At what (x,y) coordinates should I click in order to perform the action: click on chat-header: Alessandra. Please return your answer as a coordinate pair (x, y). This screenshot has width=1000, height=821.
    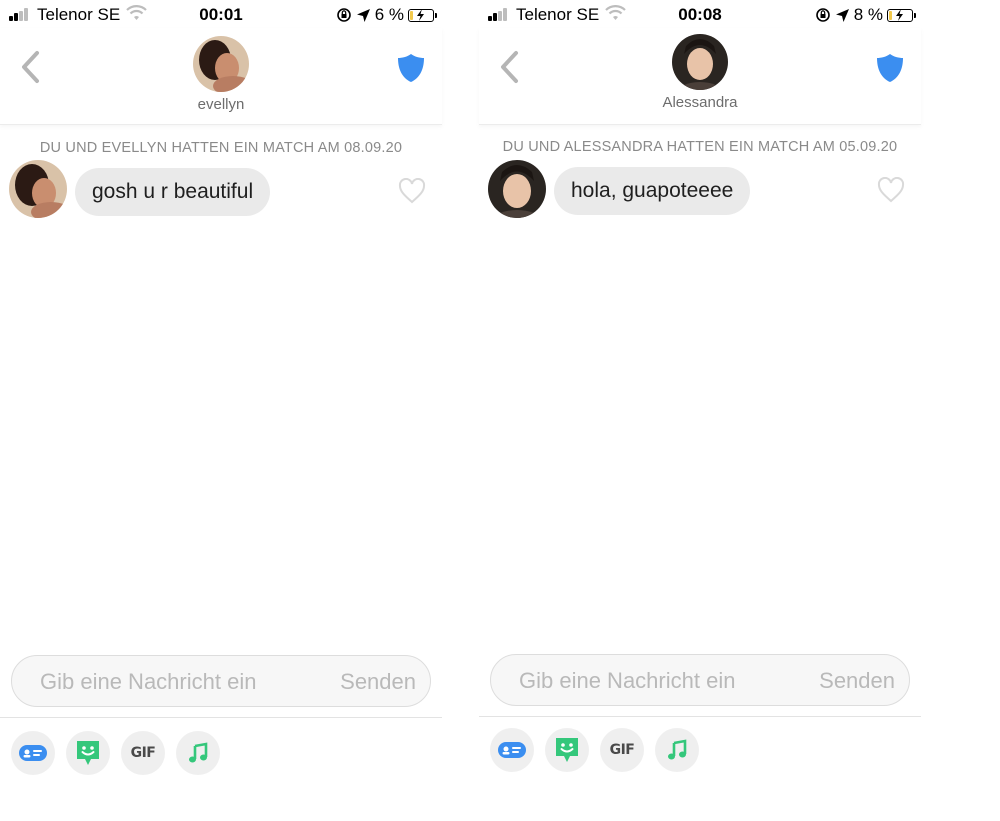
    Looking at the image, I should click on (700, 76).